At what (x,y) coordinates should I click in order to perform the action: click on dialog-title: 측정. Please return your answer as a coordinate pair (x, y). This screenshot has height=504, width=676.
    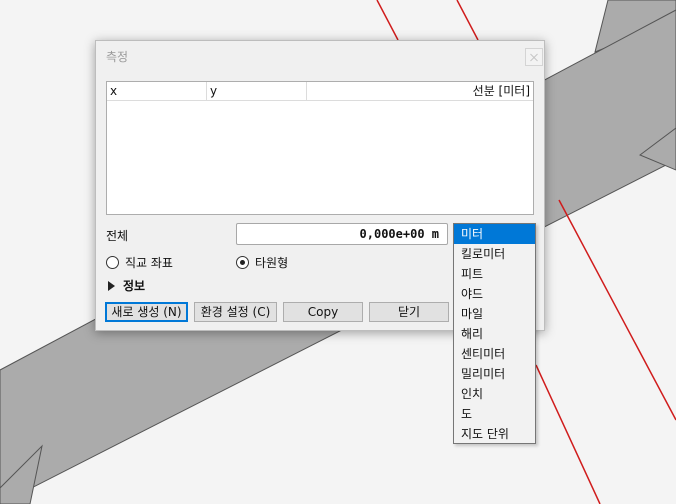
    Looking at the image, I should click on (117, 57).